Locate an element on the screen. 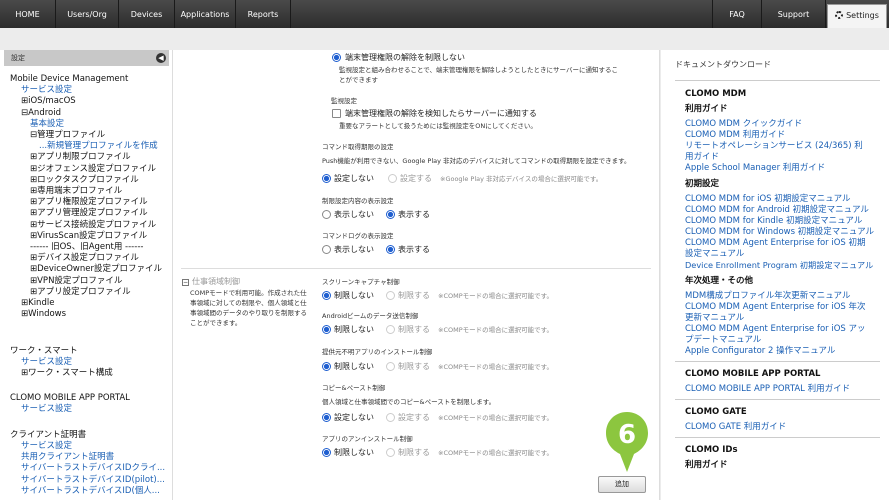  sidebar-item-app-permission-profile: ⊞アプリ権限設定プロファイル is located at coordinates (89, 202).